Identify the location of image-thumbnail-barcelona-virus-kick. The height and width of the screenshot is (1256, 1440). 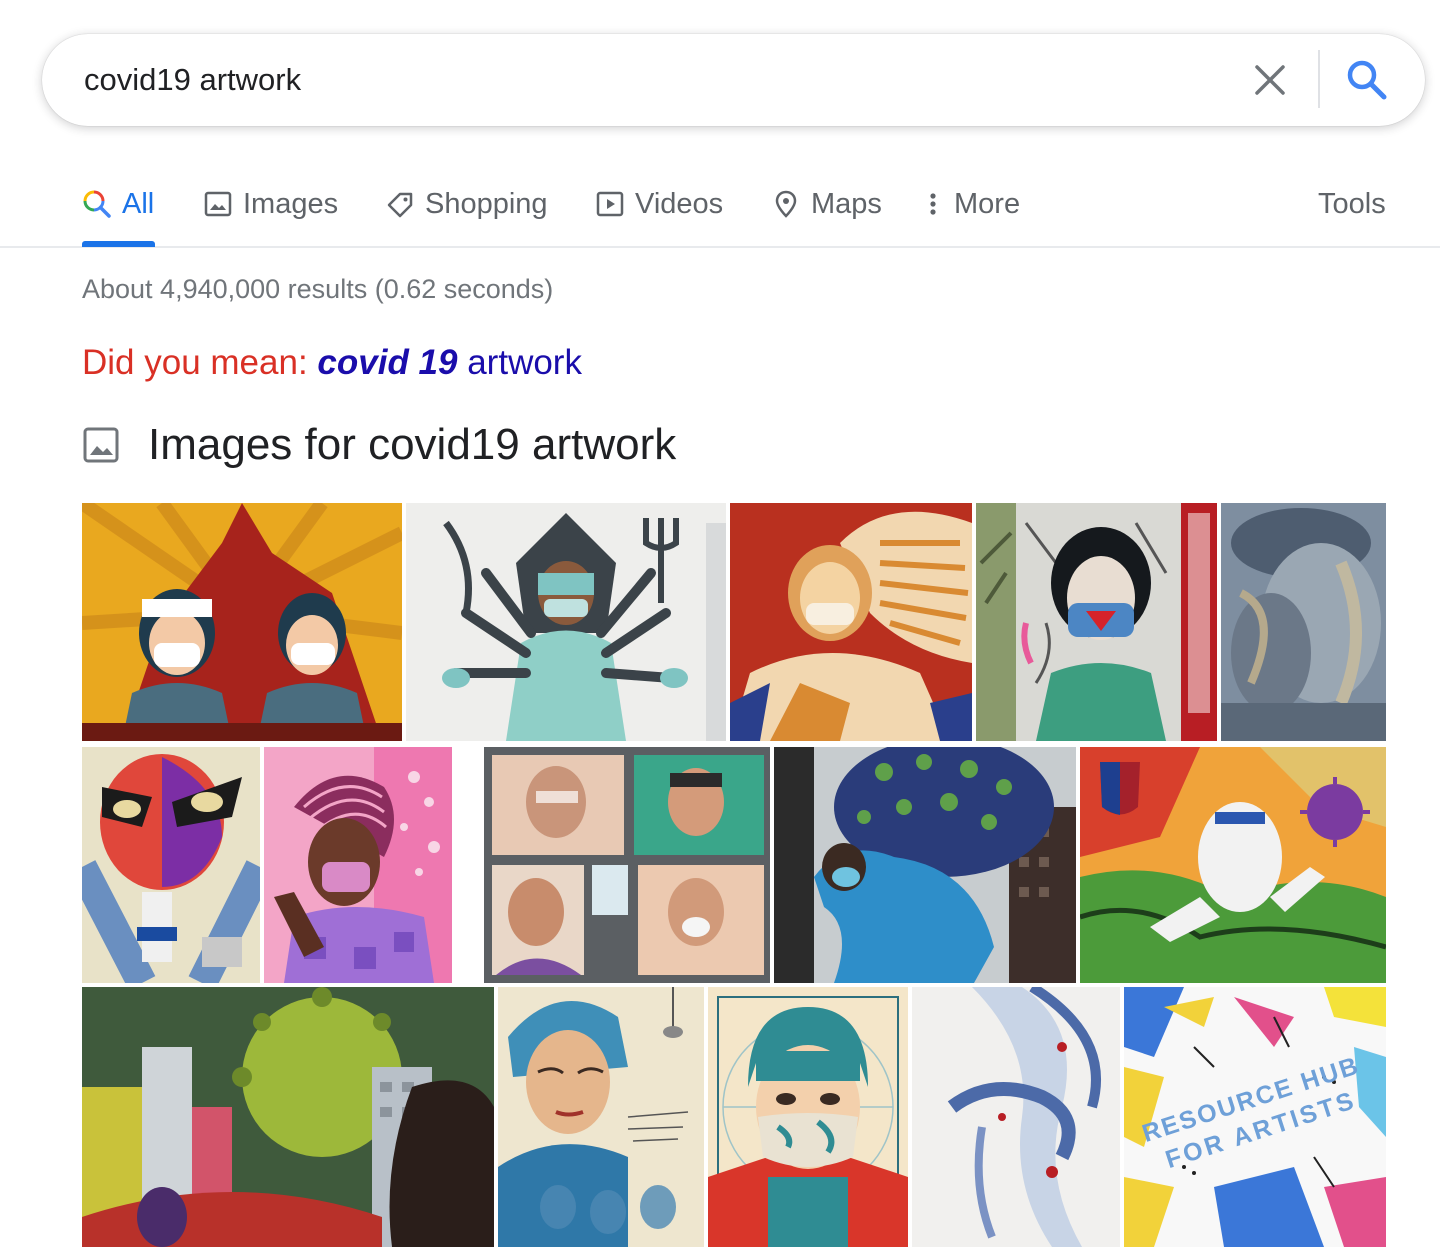
(1233, 865).